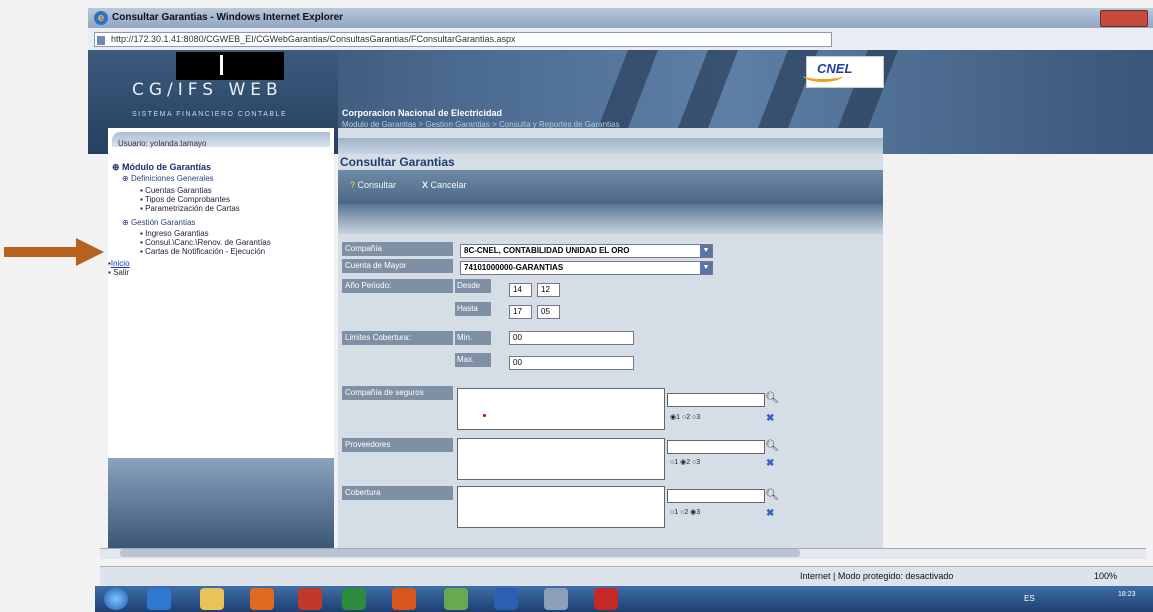 This screenshot has width=1153, height=612. Describe the element at coordinates (473, 338) in the screenshot. I see `min-label: Min.` at that location.